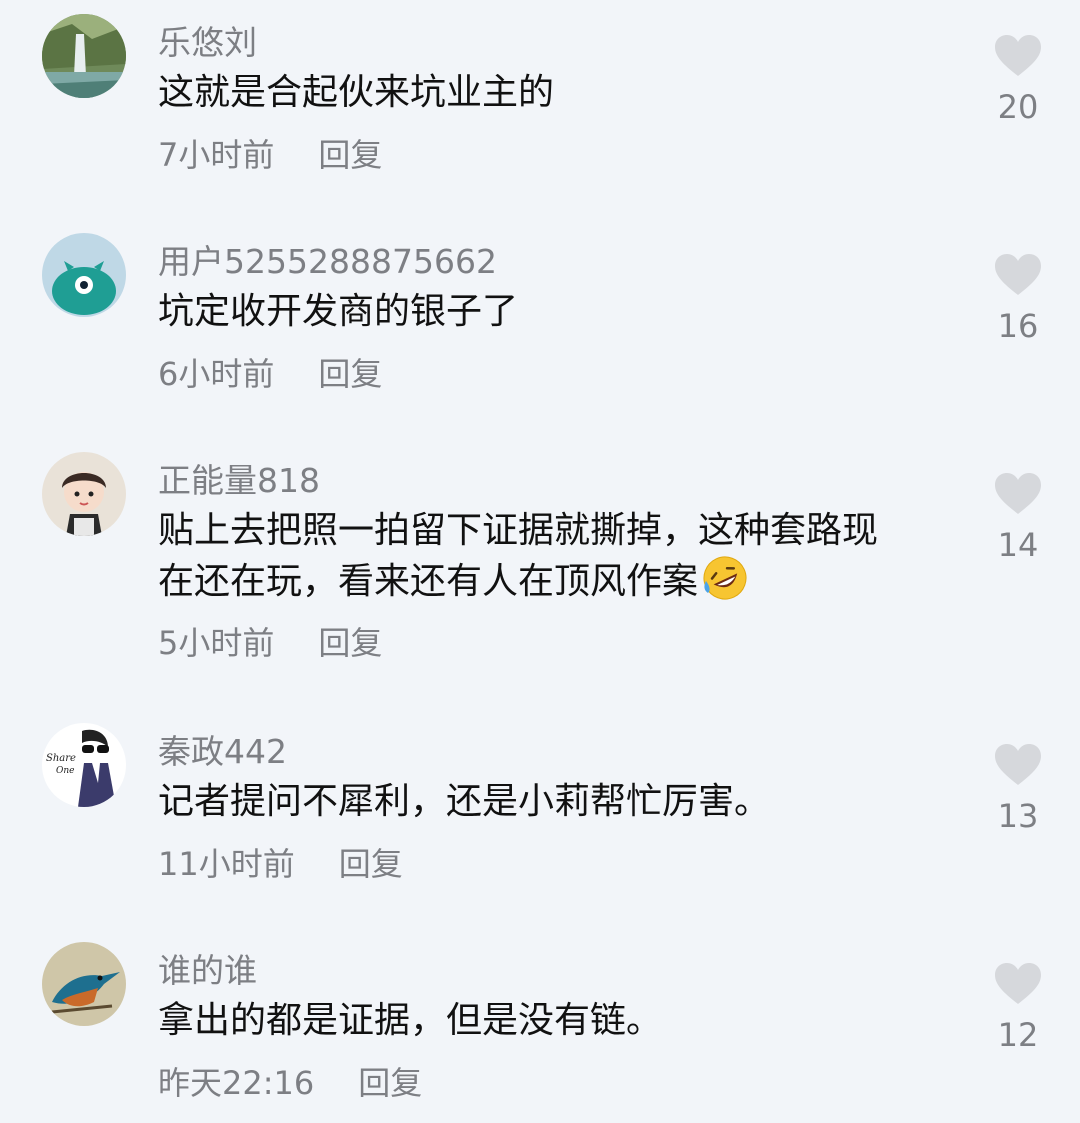 The image size is (1080, 1123). I want to click on like-count: 16, so click(1018, 326).